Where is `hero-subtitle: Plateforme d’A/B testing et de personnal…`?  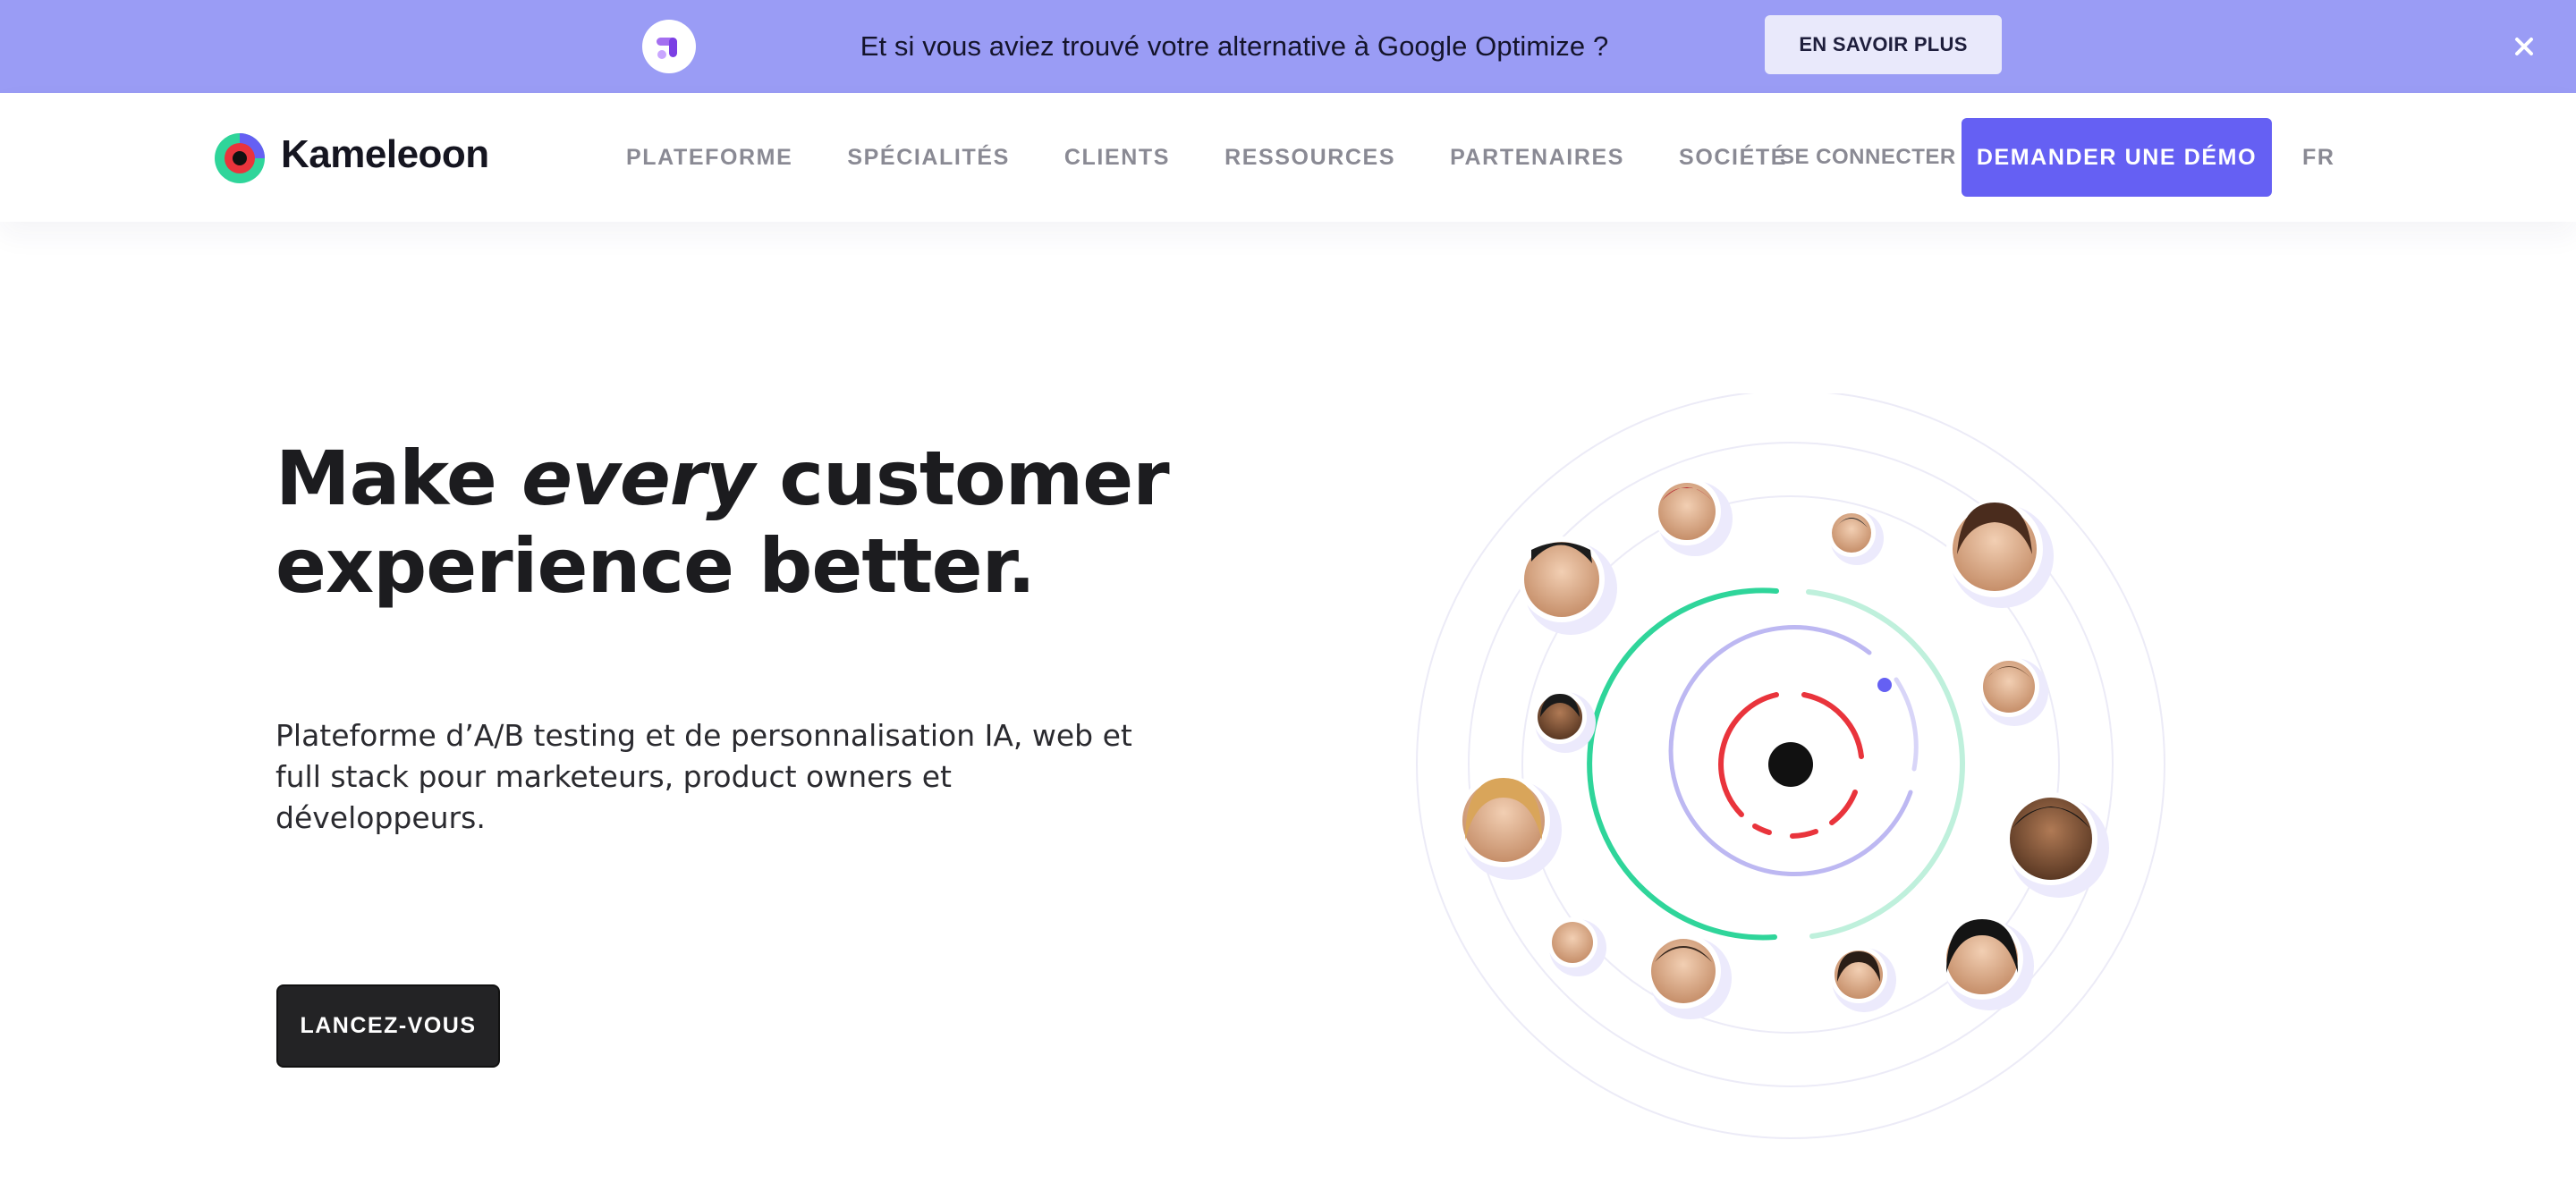 hero-subtitle: Plateforme d’A/B testing et de personnal… is located at coordinates (703, 776).